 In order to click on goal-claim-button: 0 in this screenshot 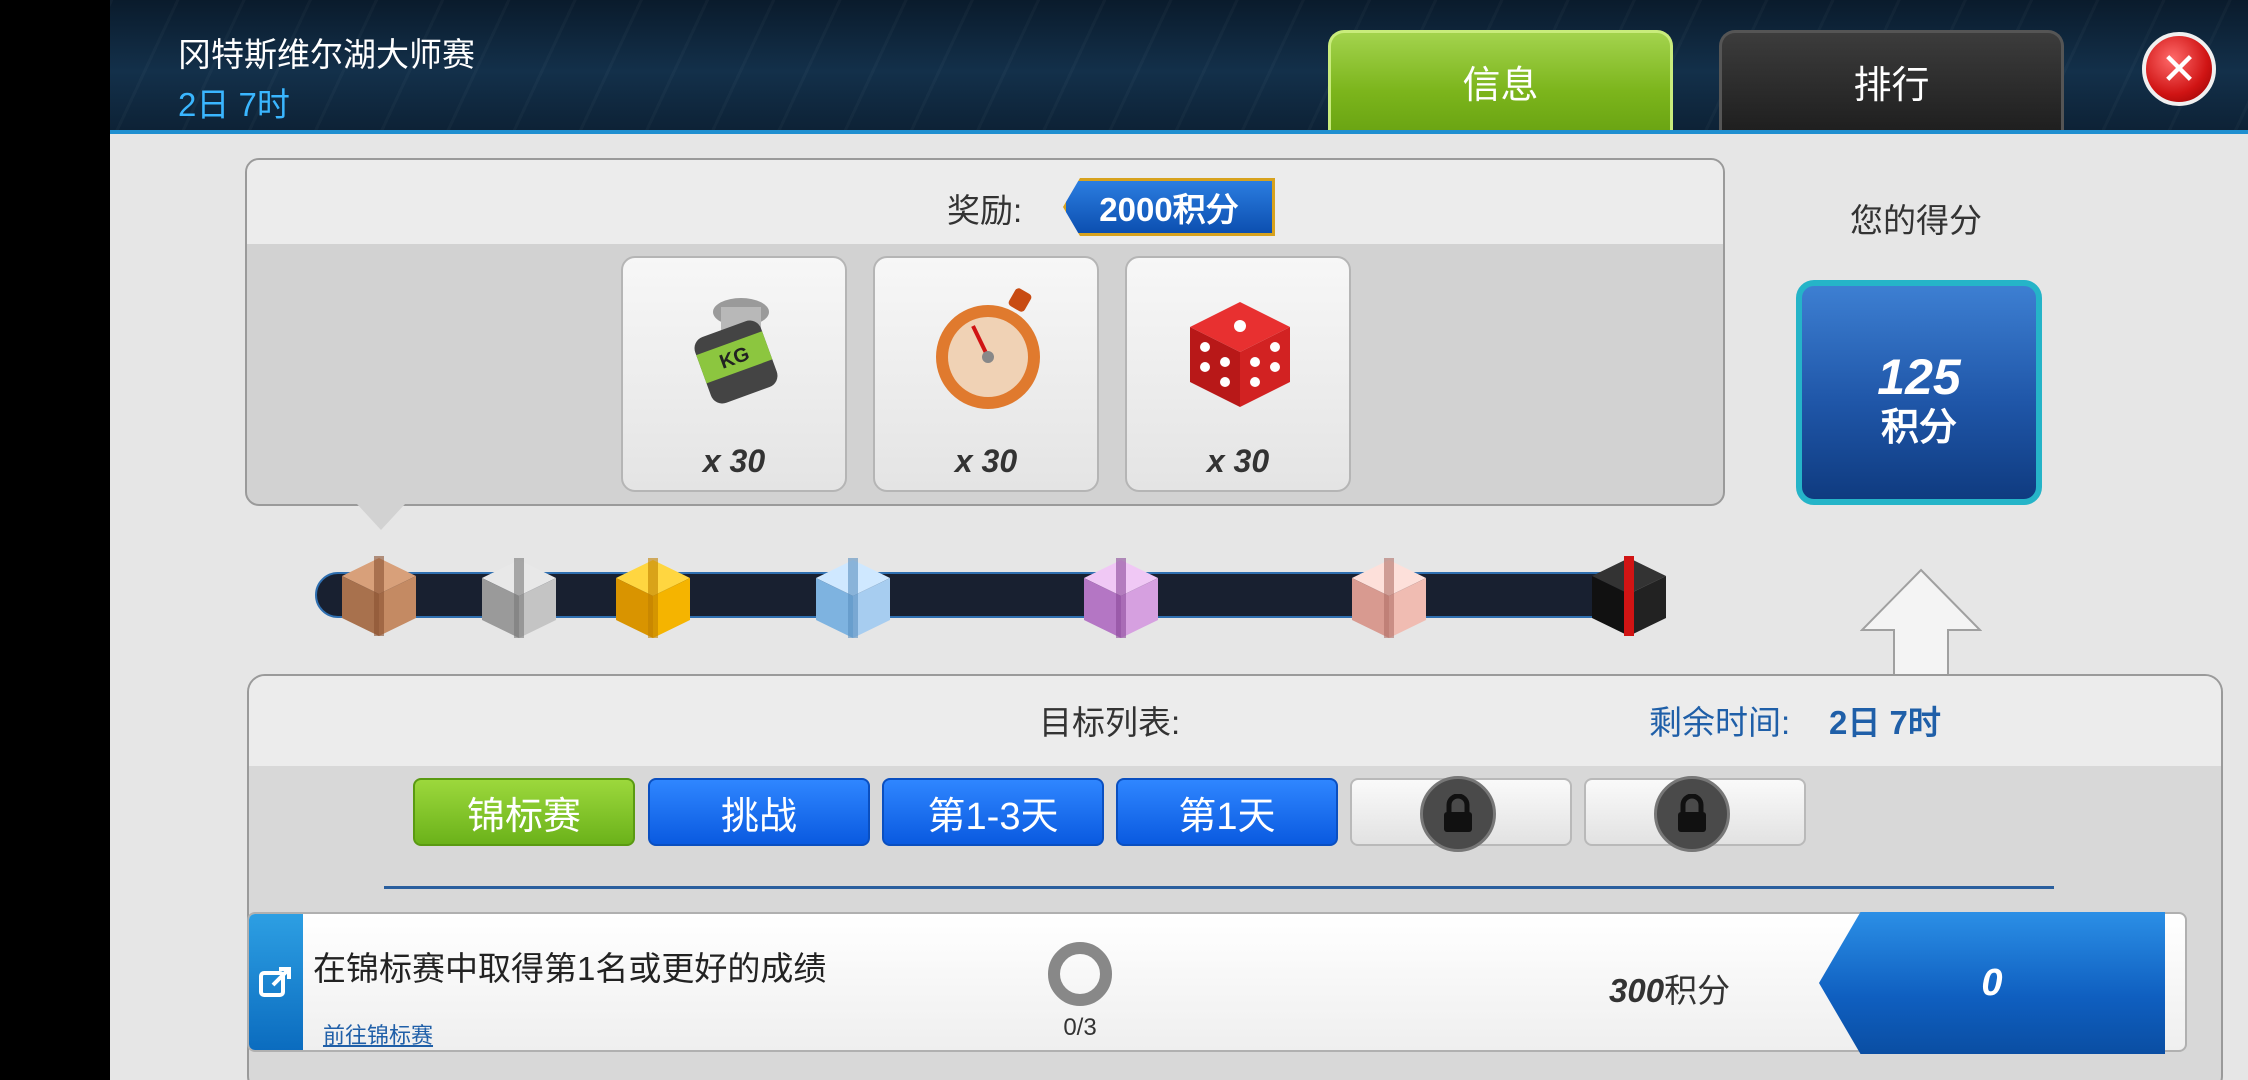, I will do `click(1992, 983)`.